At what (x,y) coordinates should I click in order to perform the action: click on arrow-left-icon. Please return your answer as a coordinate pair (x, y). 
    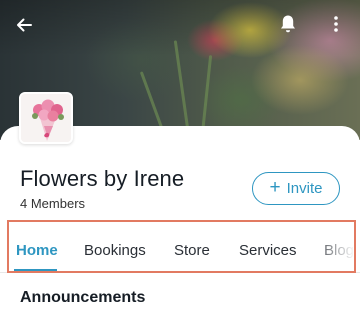
    Looking at the image, I should click on (24, 25).